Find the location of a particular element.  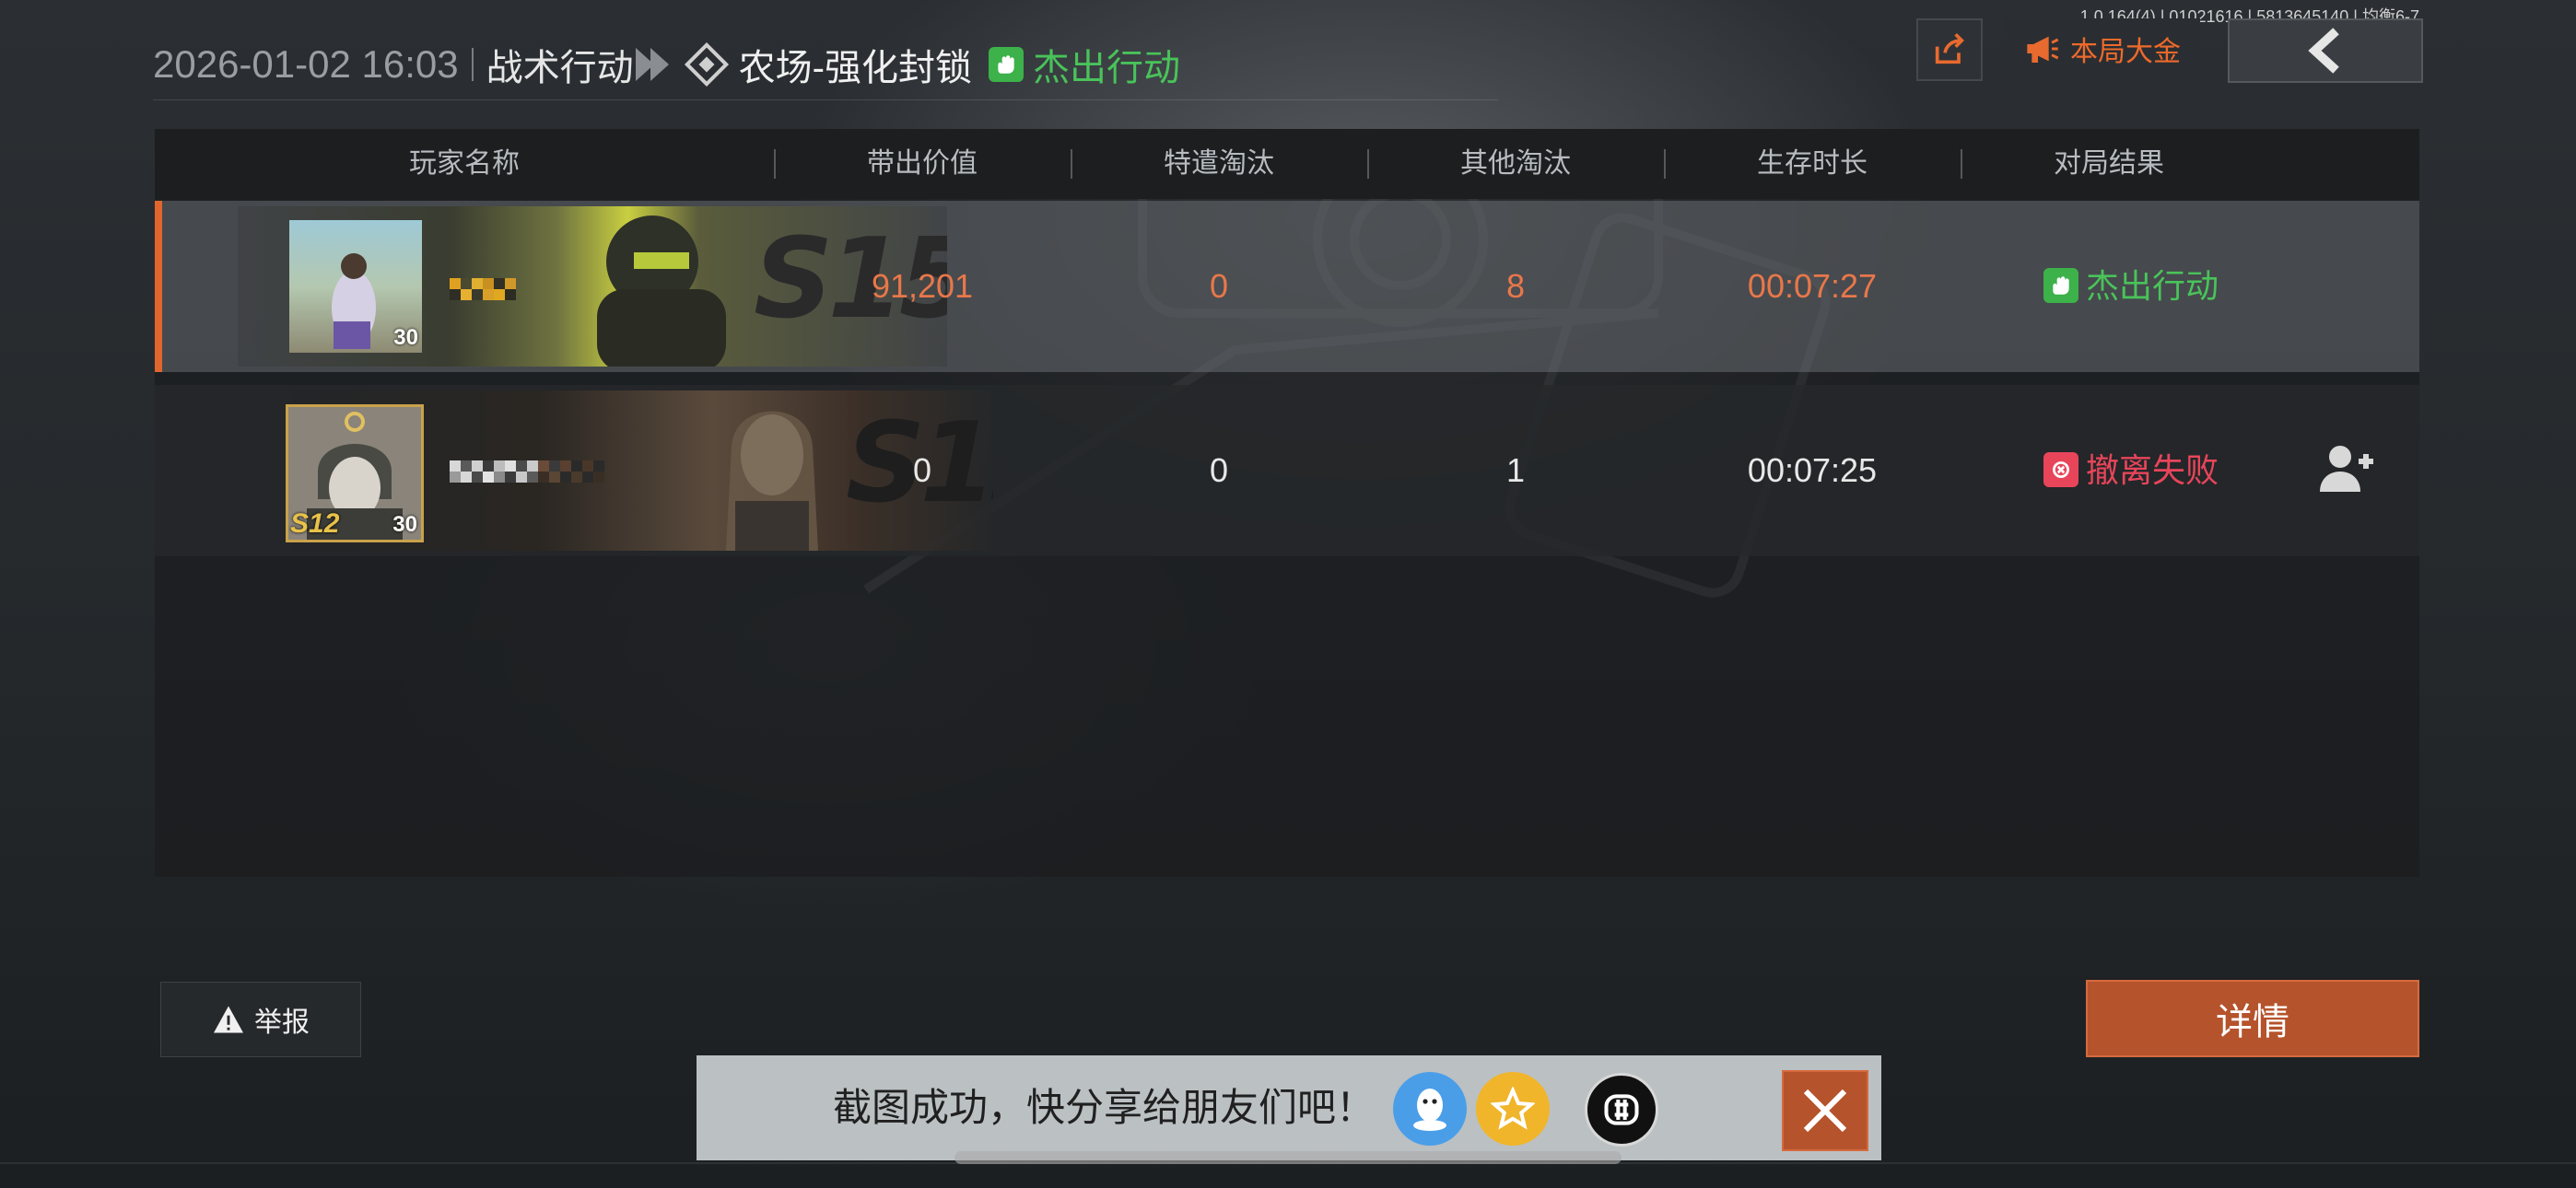

player-avatar: S12 30 is located at coordinates (355, 473).